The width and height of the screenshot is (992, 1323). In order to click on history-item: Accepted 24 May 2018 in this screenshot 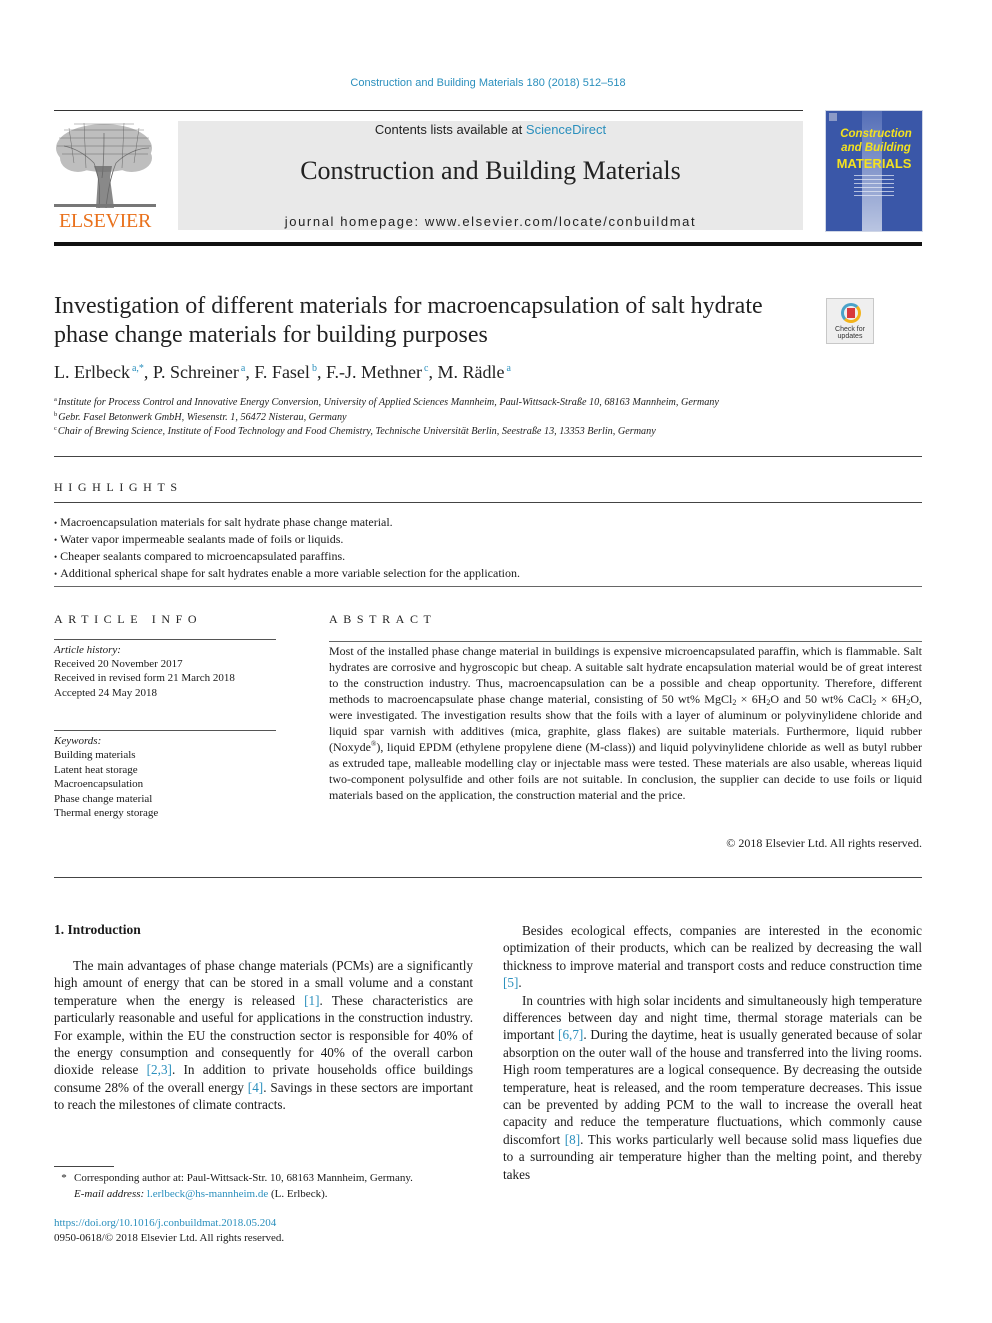, I will do `click(105, 692)`.